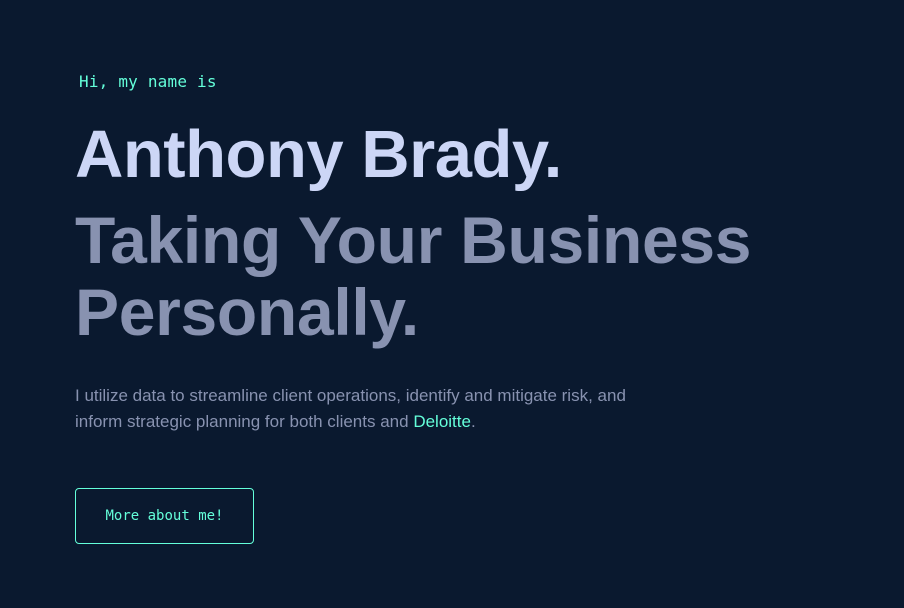 Image resolution: width=904 pixels, height=608 pixels. What do you see at coordinates (148, 81) in the screenshot?
I see `intro-greeting: Hi, my name is` at bounding box center [148, 81].